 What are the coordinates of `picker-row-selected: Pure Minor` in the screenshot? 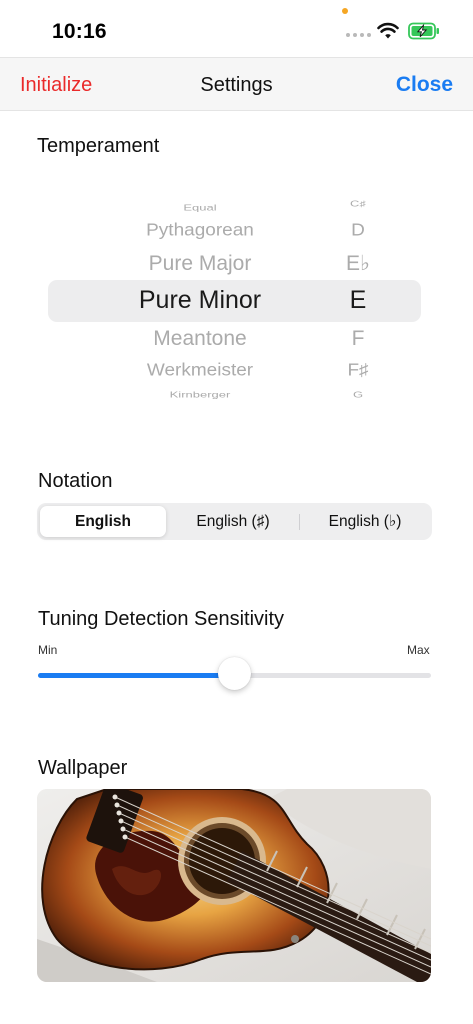 It's located at (200, 300).